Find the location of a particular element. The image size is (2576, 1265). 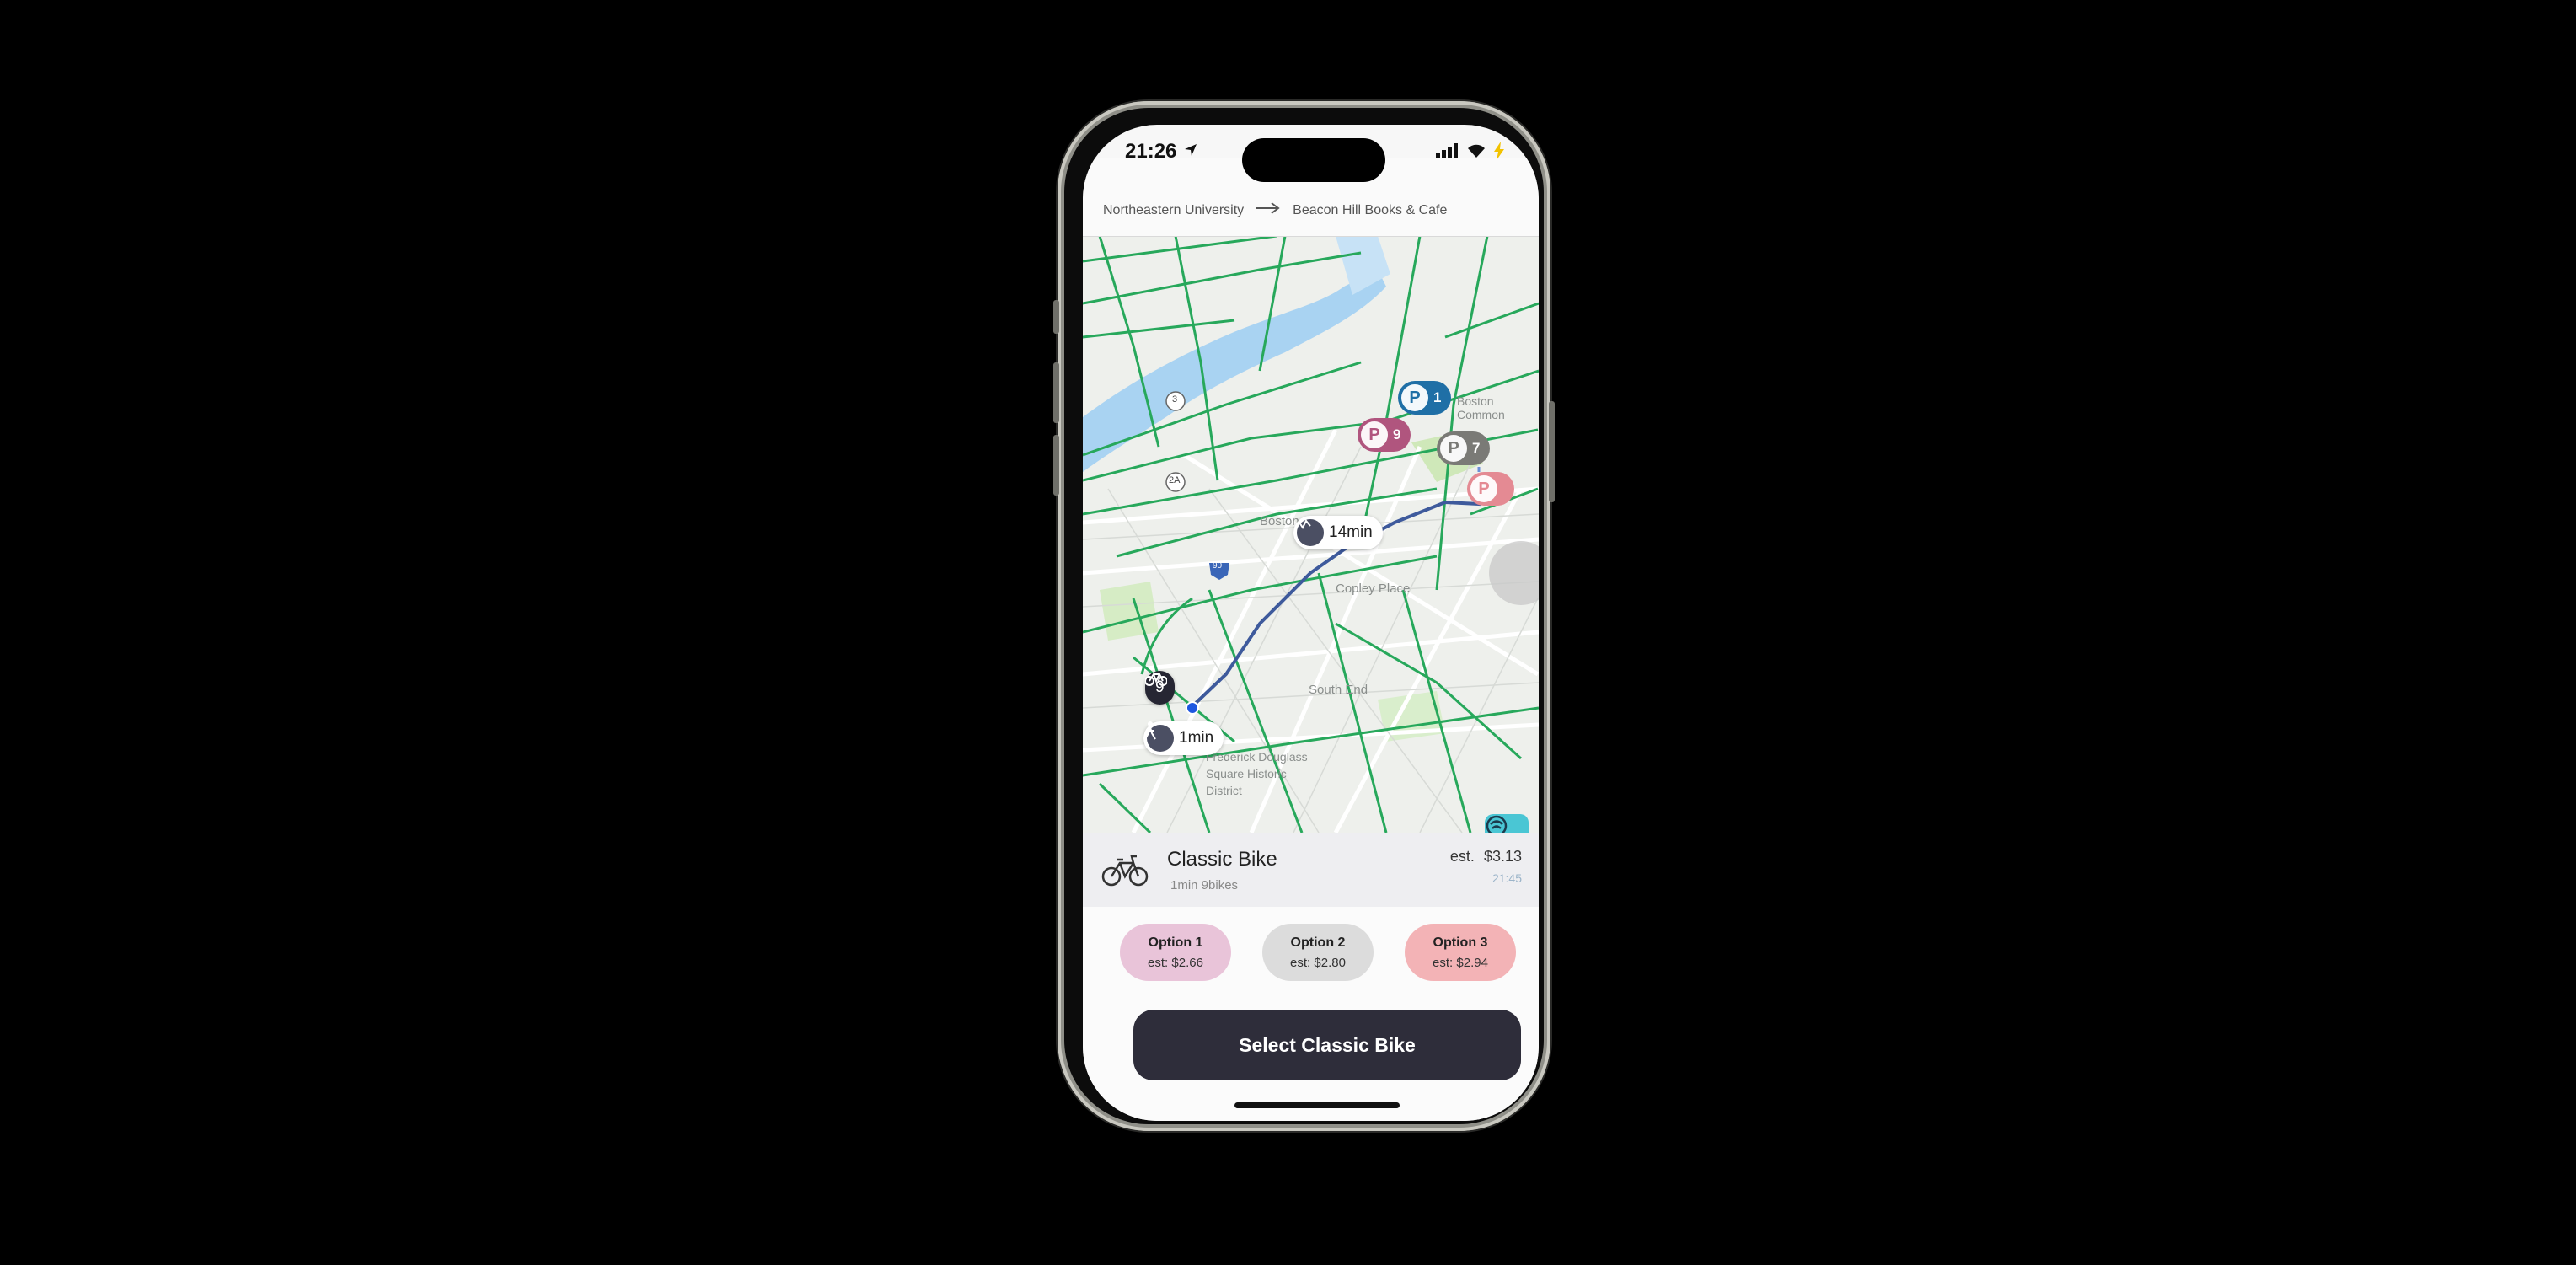

power-button is located at coordinates (1552, 451).